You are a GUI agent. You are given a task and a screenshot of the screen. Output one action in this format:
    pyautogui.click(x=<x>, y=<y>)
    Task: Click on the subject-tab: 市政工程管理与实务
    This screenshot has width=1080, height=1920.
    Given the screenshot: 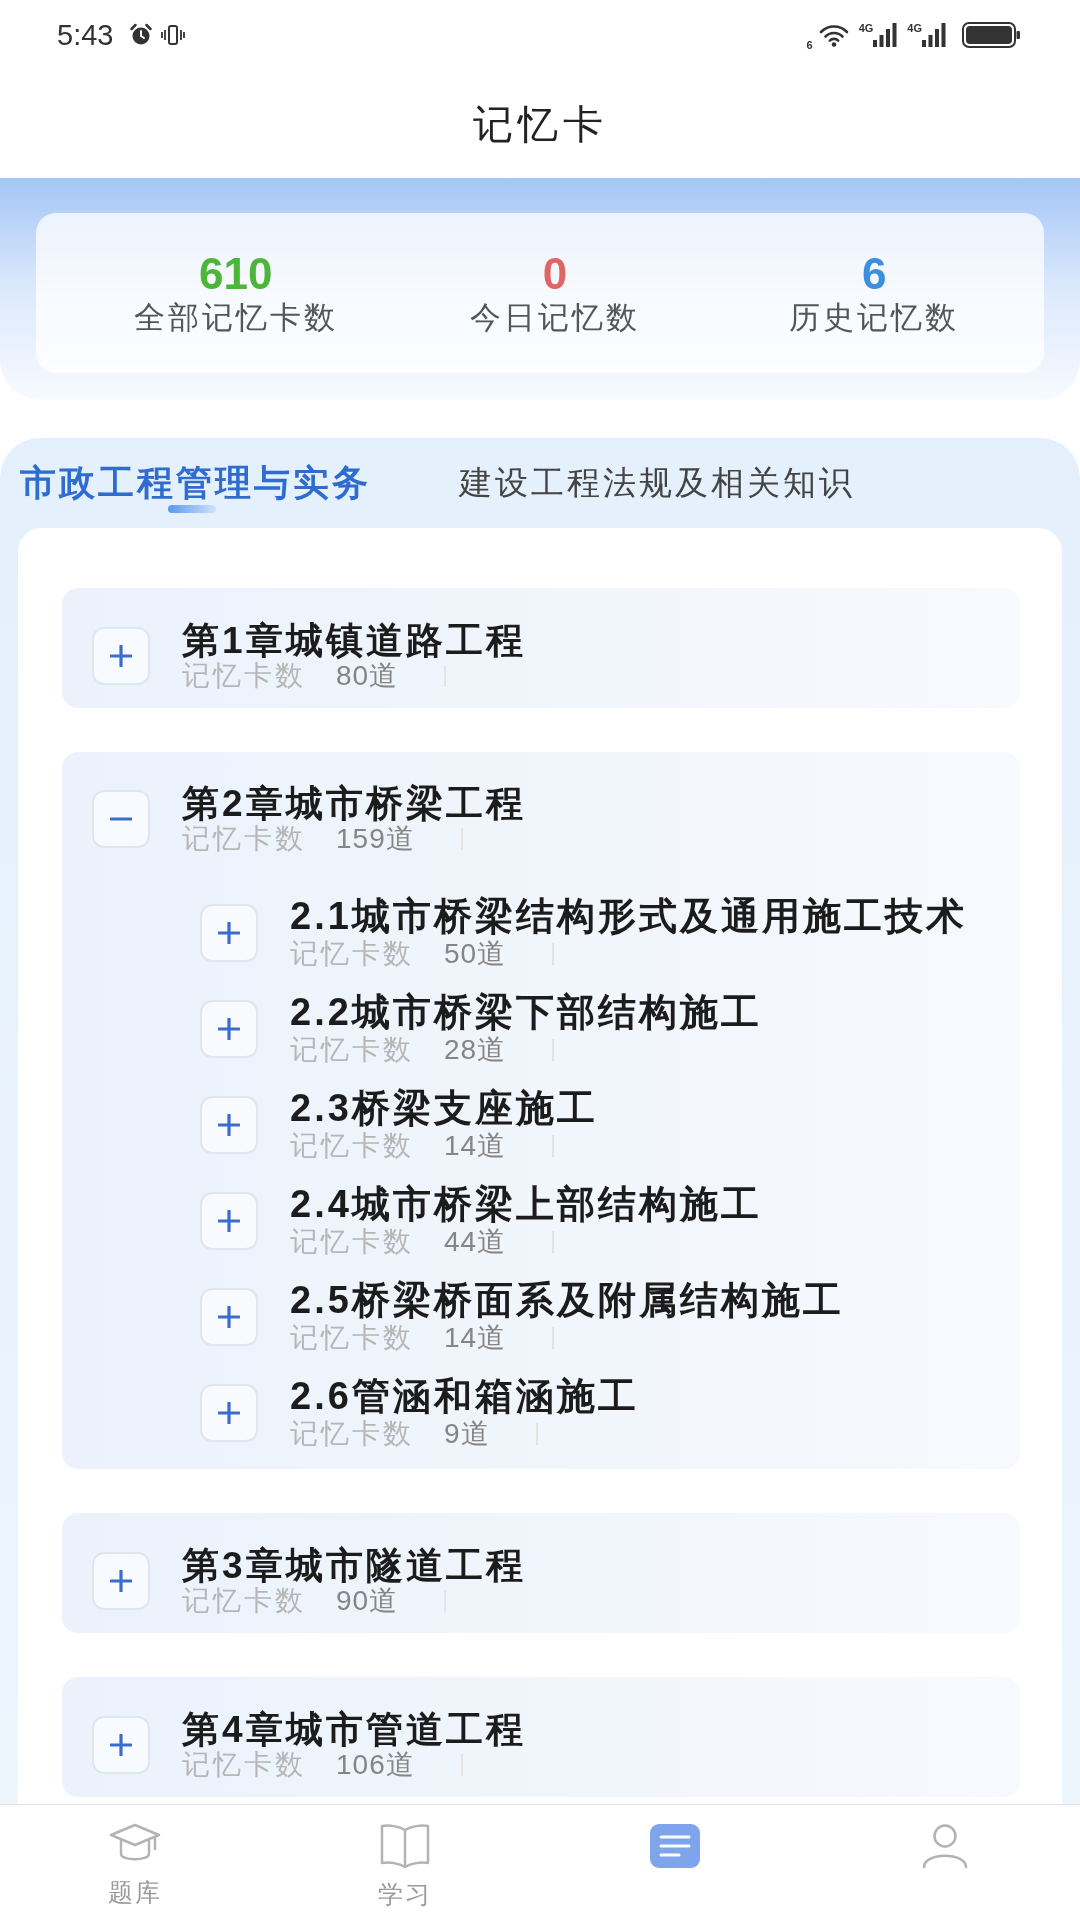 What is the action you would take?
    pyautogui.click(x=195, y=483)
    